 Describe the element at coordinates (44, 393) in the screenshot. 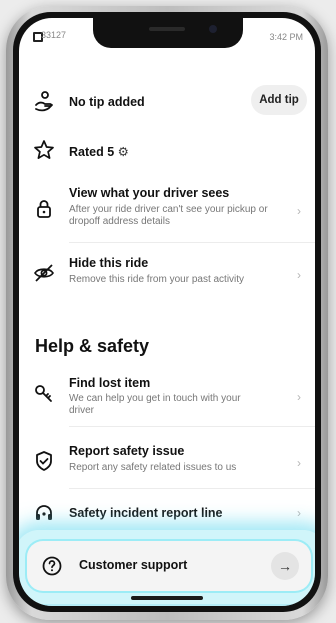

I see `key-icon` at that location.